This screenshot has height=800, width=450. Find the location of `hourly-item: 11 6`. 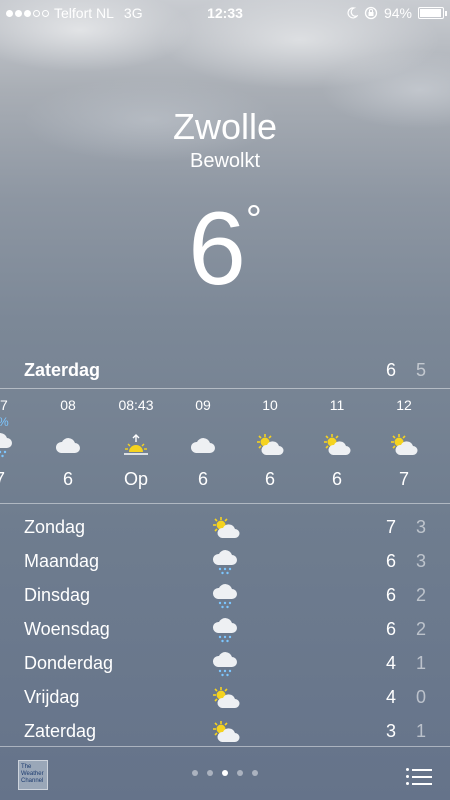

hourly-item: 11 6 is located at coordinates (337, 442).